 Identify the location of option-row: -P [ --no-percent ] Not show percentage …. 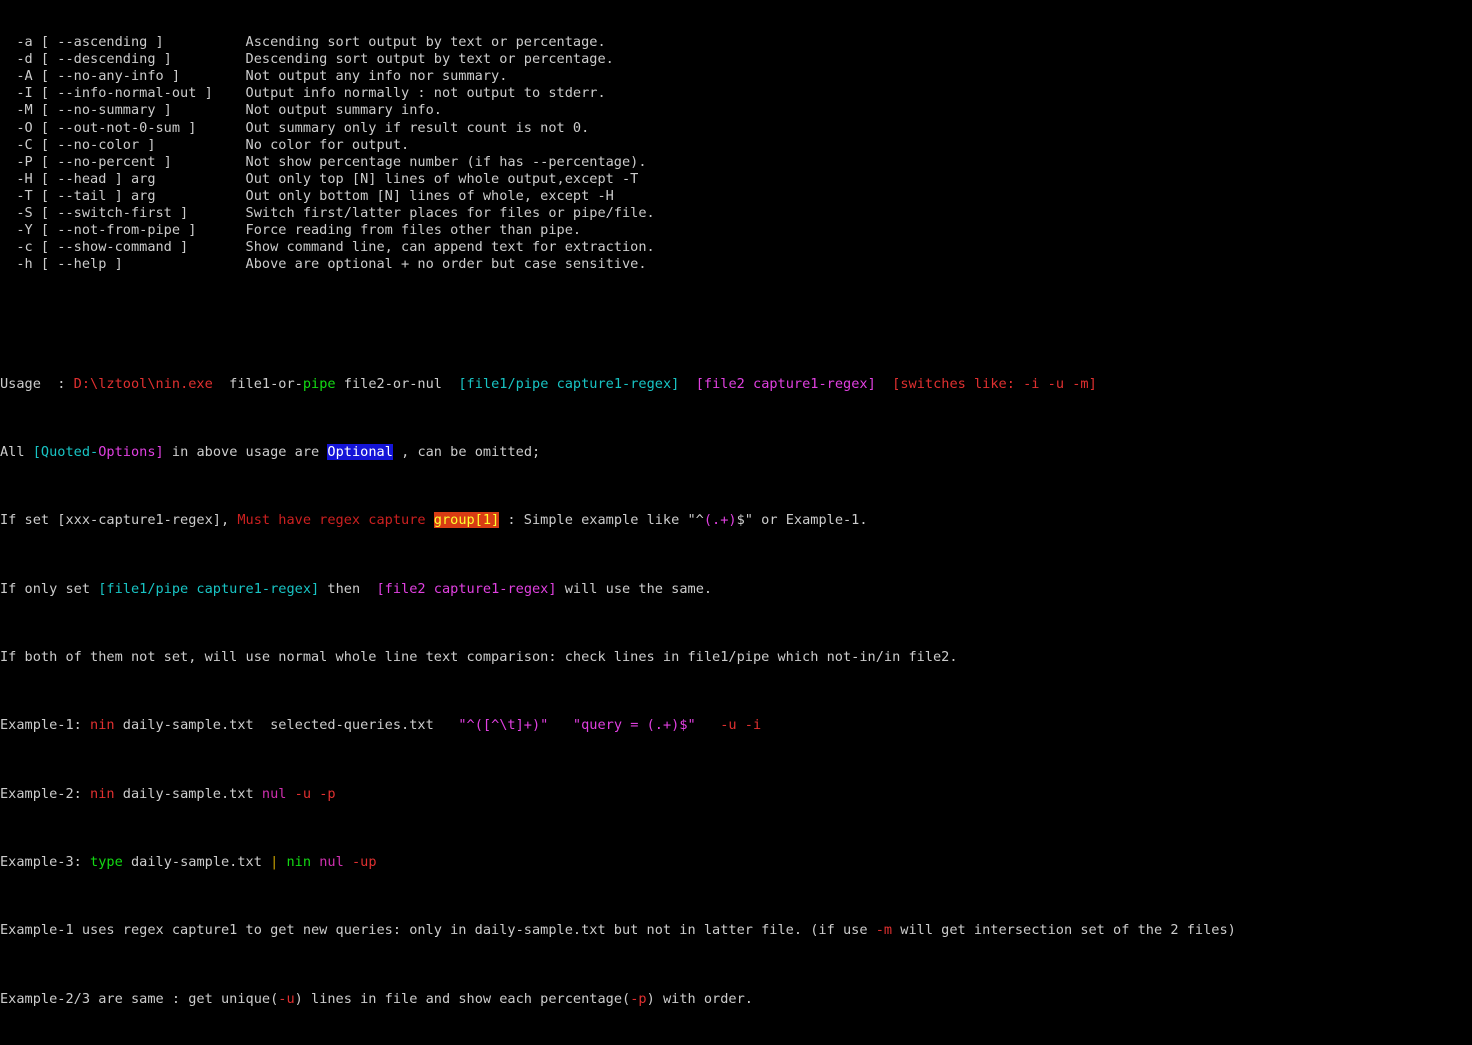
(736, 162).